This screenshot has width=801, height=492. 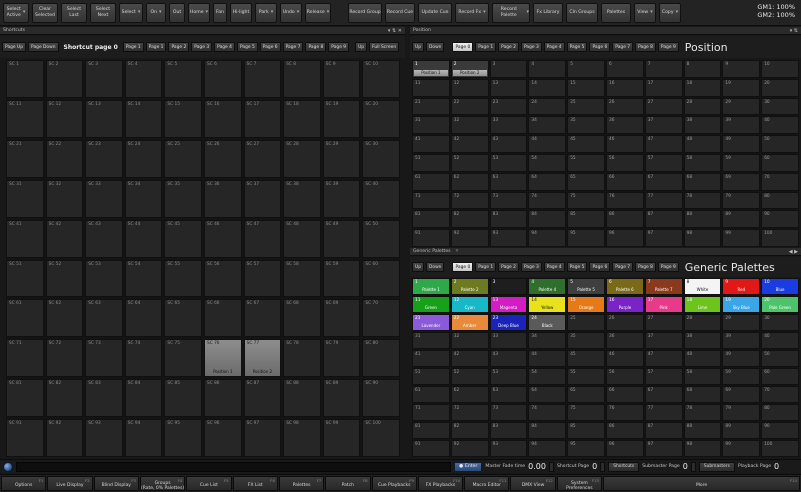 I want to click on position-cell: 25, so click(x=586, y=106).